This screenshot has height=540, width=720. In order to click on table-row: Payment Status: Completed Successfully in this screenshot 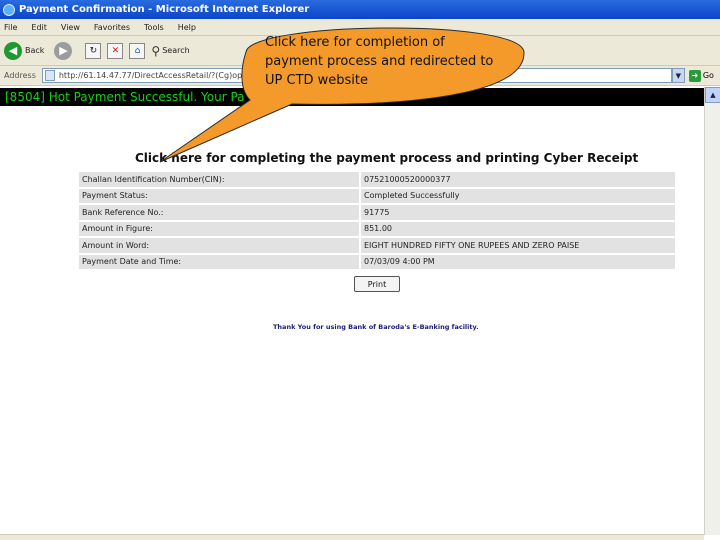, I will do `click(377, 195)`.